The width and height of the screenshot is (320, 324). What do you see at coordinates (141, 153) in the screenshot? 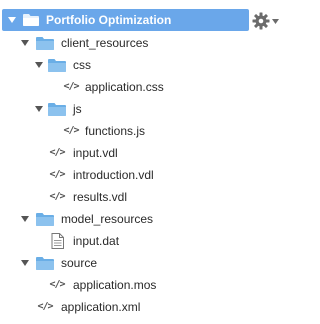
I see `tree-item-file: </> input.vdl` at bounding box center [141, 153].